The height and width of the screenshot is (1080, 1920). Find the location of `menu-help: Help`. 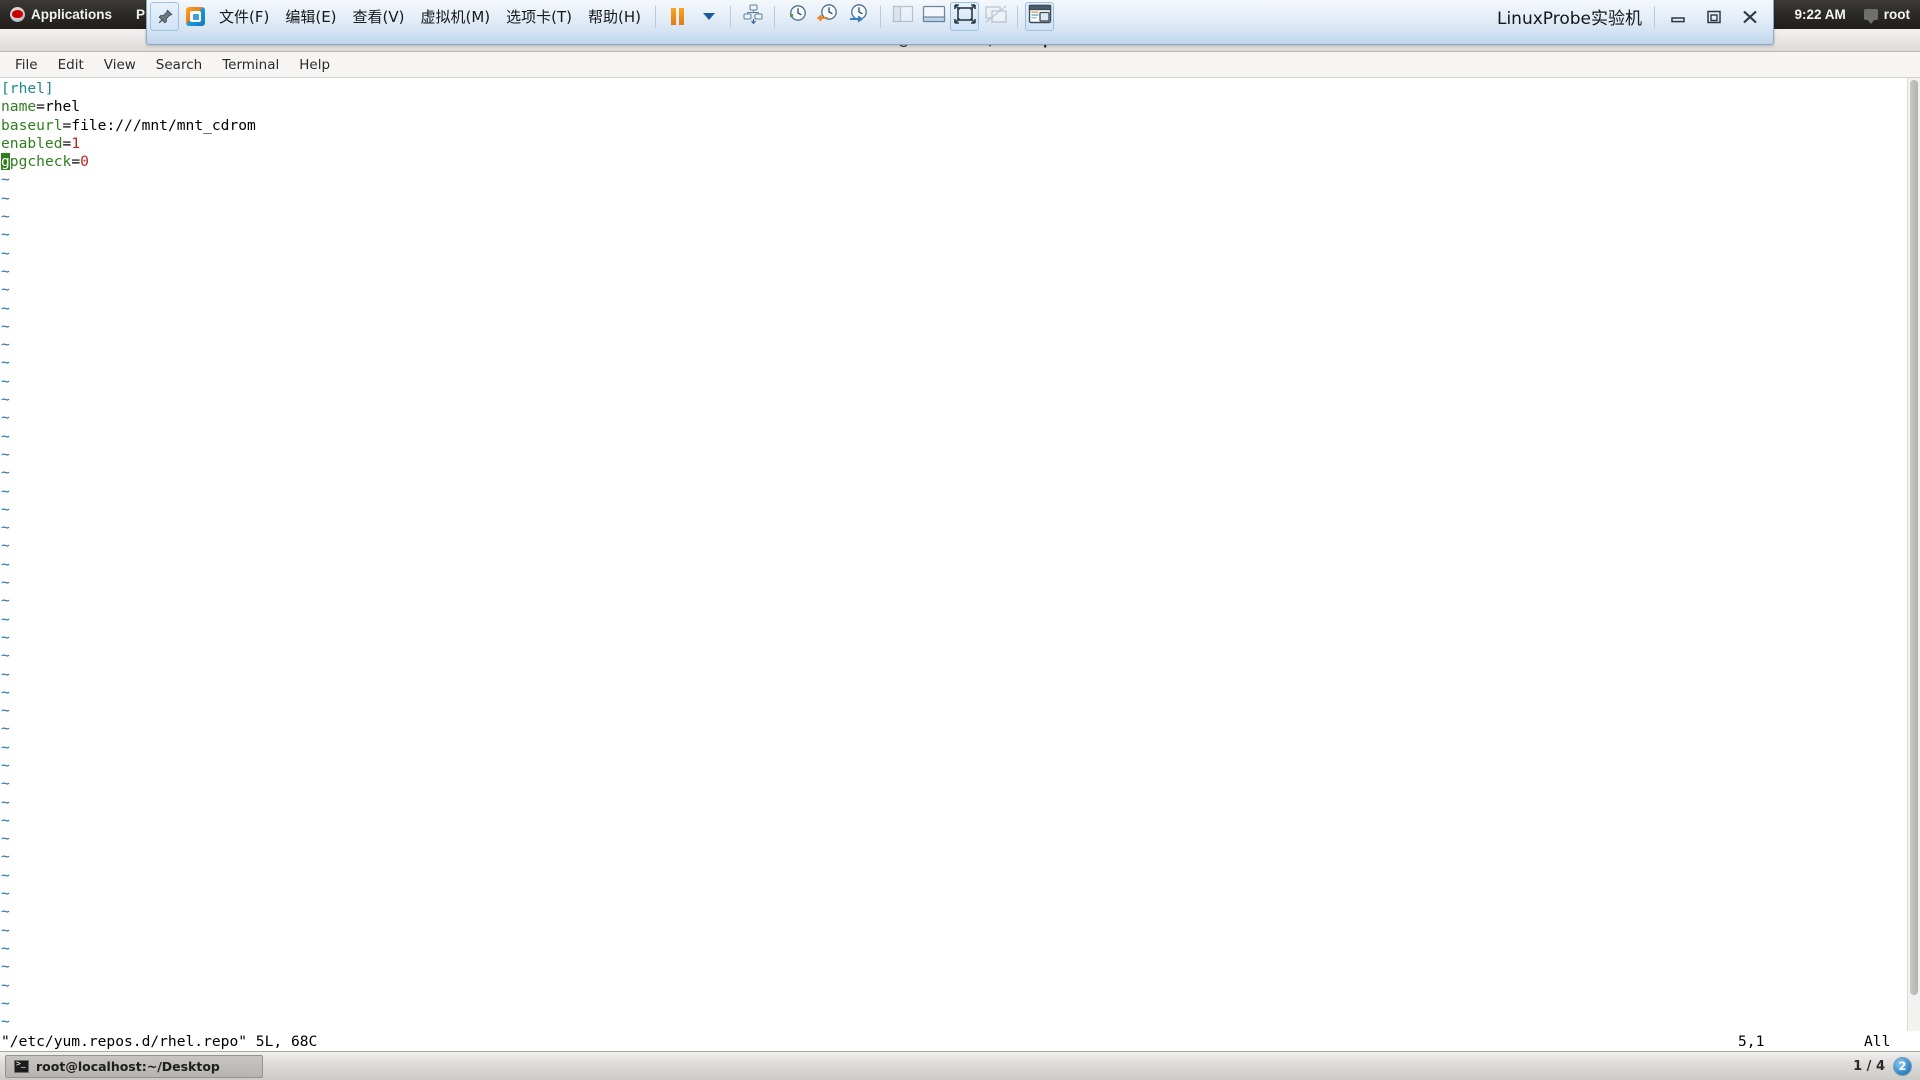

menu-help: Help is located at coordinates (314, 65).